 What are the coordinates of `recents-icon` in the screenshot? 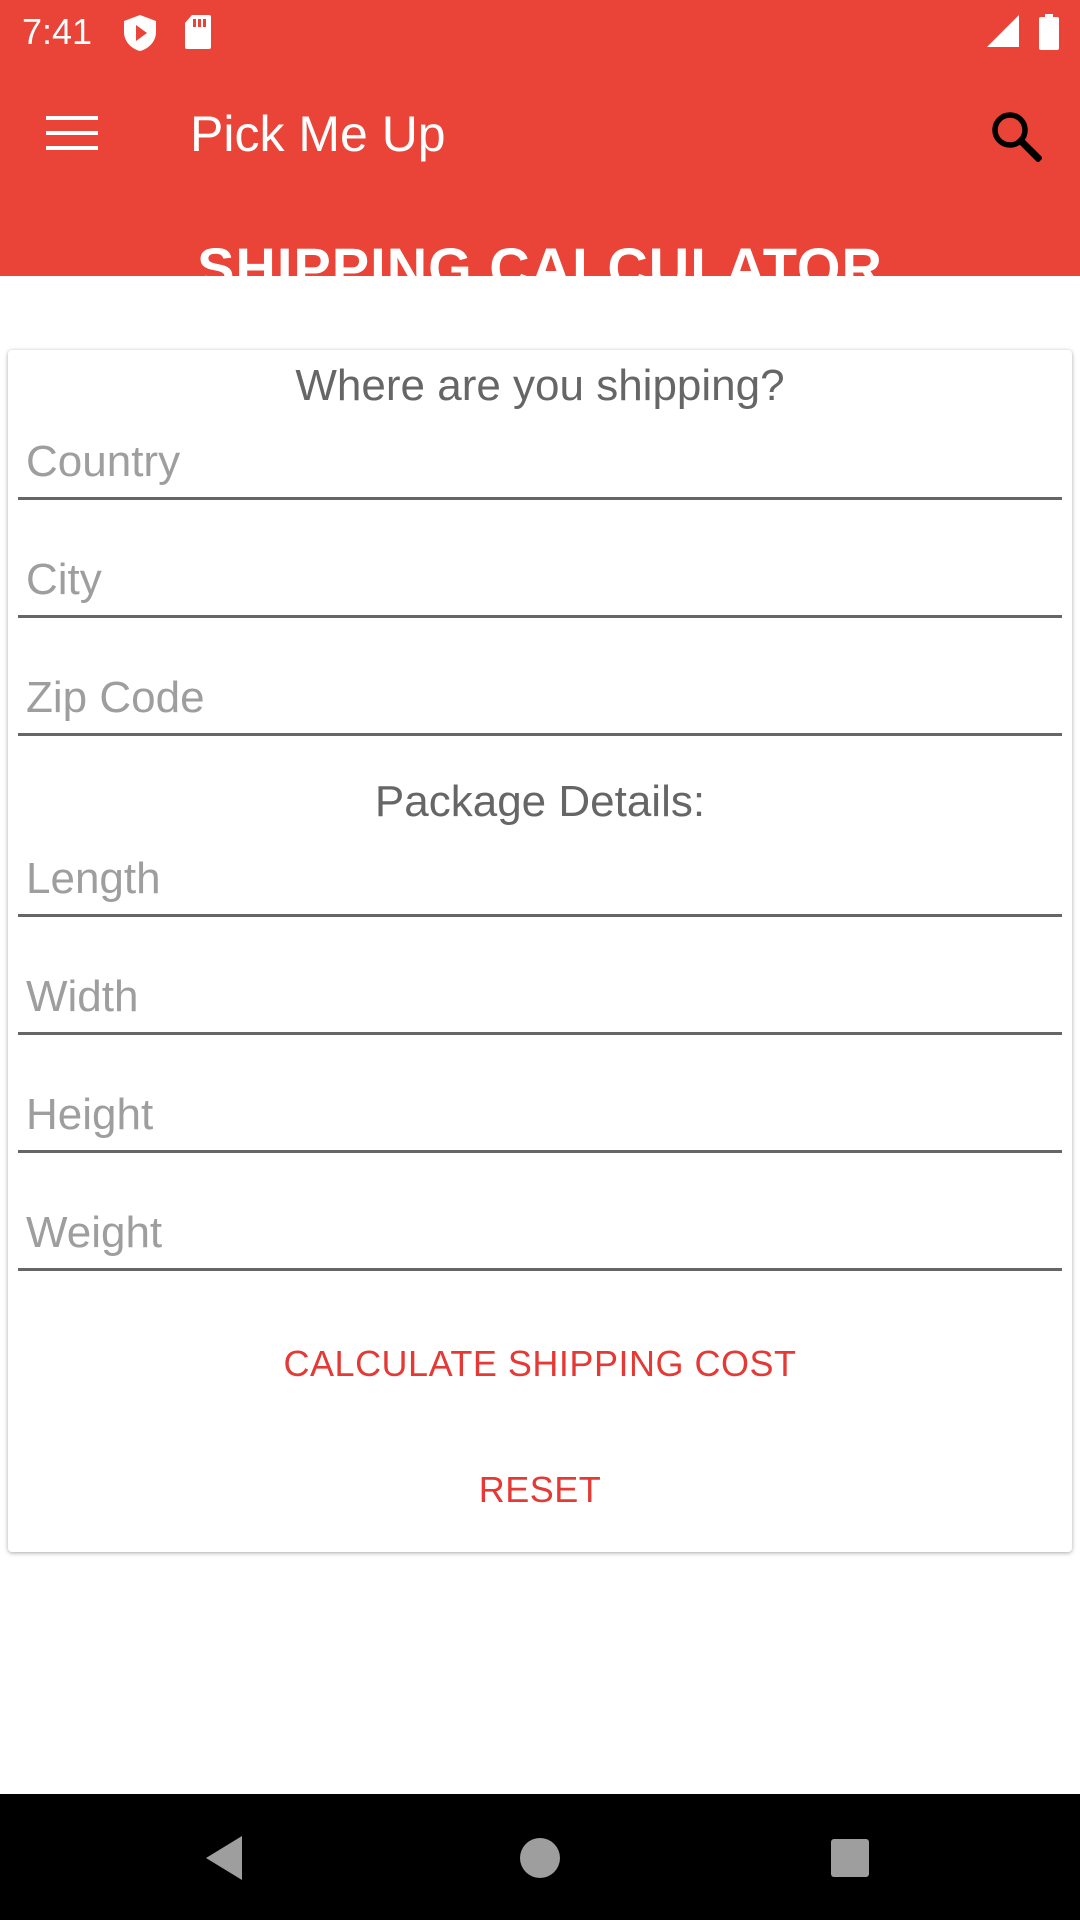 It's located at (850, 1858).